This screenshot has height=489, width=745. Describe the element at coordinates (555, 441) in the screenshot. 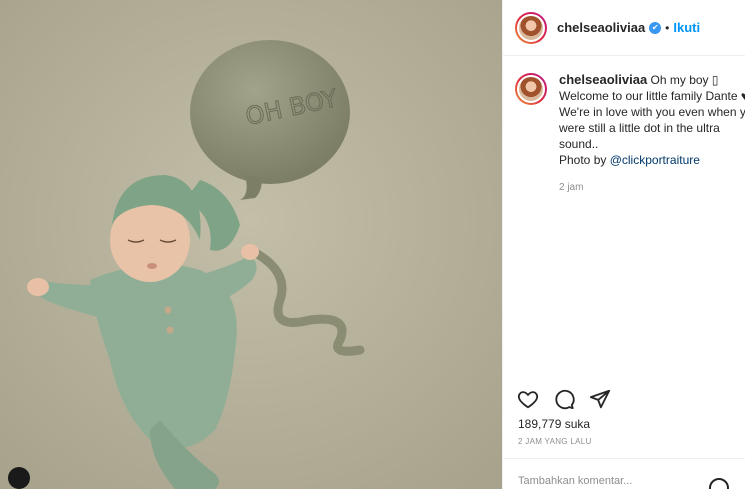

I see `post-timestamp: 2 JAM YANG LALU` at that location.